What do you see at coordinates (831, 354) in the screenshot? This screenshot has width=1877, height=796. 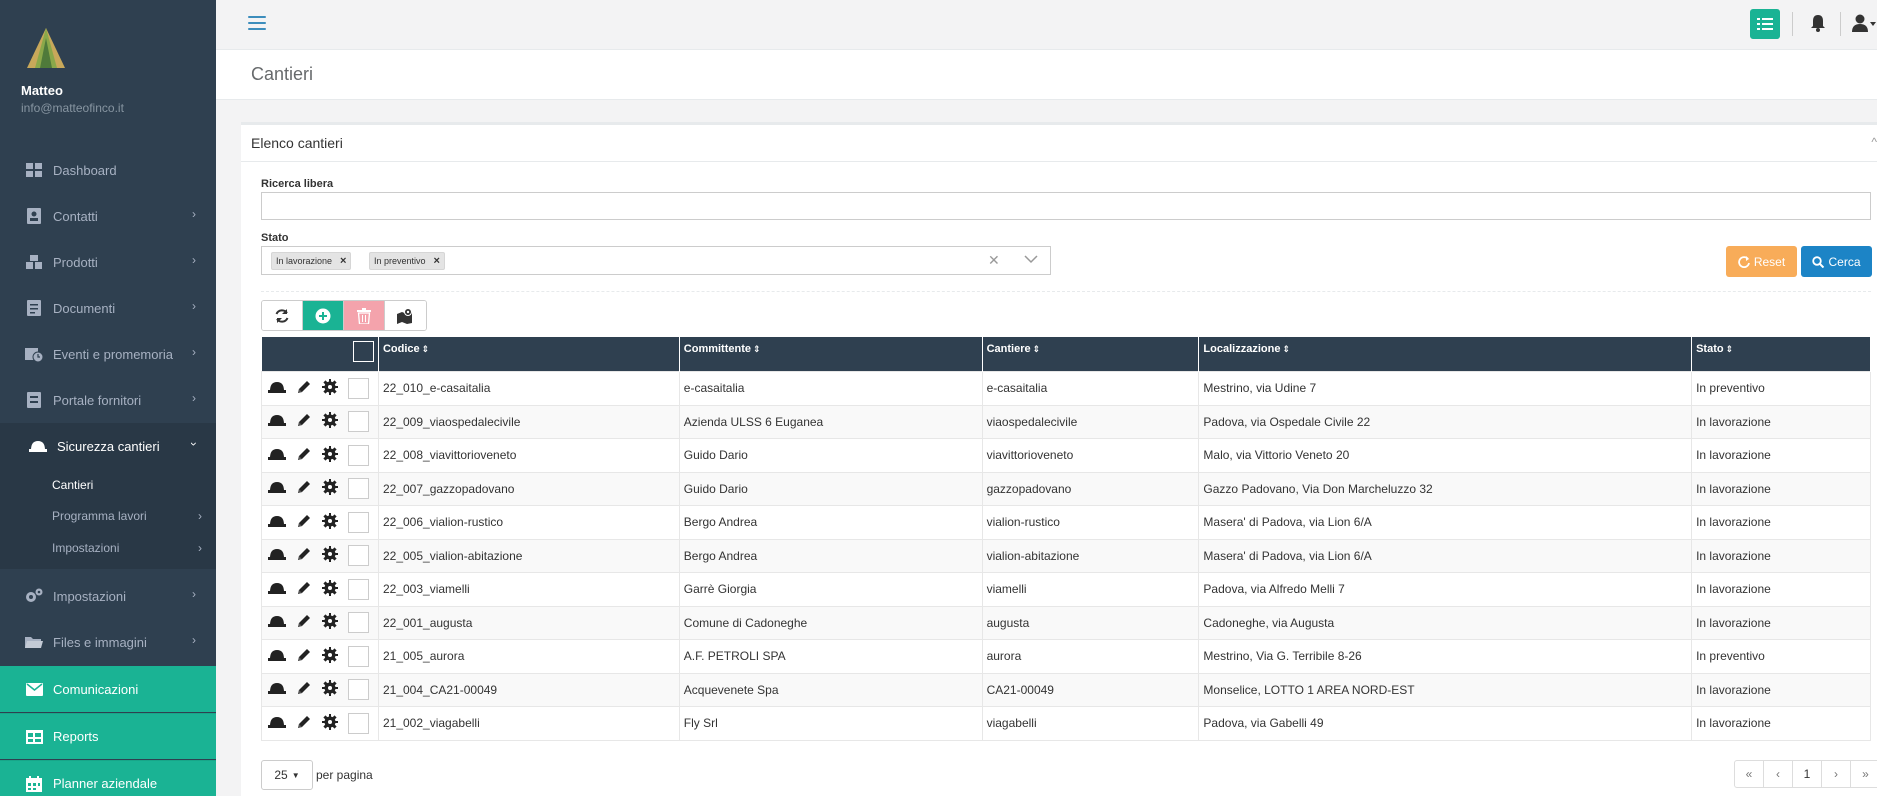 I see `header-committente: Committente ⇕` at bounding box center [831, 354].